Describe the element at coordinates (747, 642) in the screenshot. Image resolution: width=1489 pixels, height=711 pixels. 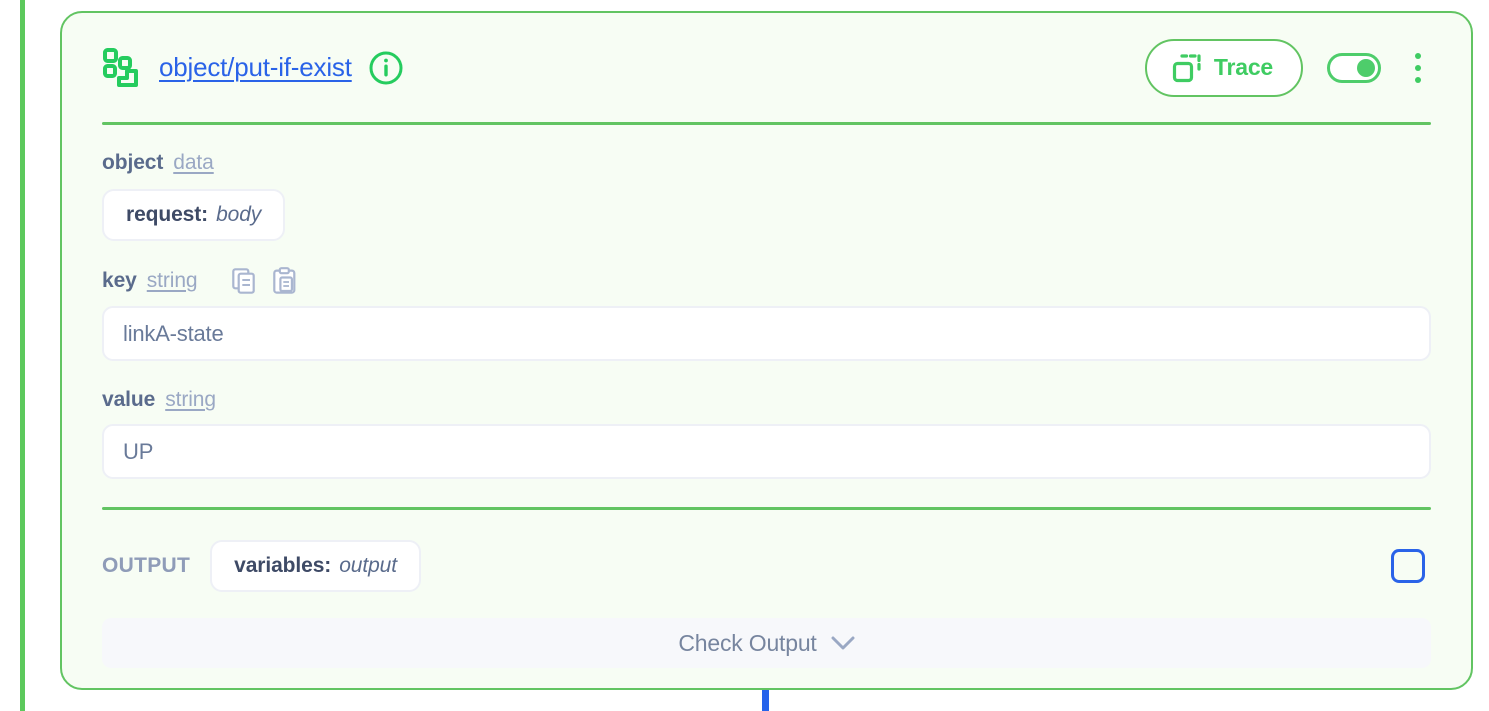
I see `check-output-label: Check Output` at that location.